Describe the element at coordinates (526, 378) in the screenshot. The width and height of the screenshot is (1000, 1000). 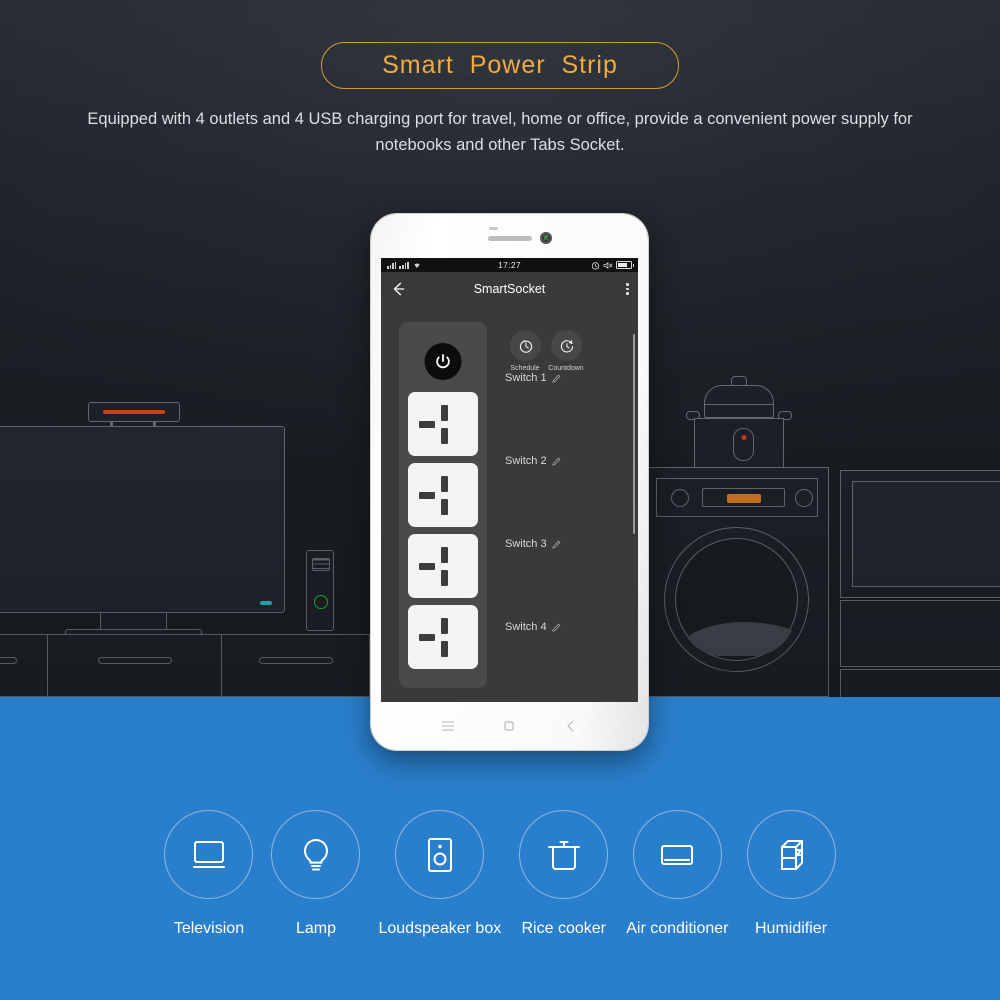
I see `switch-label-1: Switch 1` at that location.